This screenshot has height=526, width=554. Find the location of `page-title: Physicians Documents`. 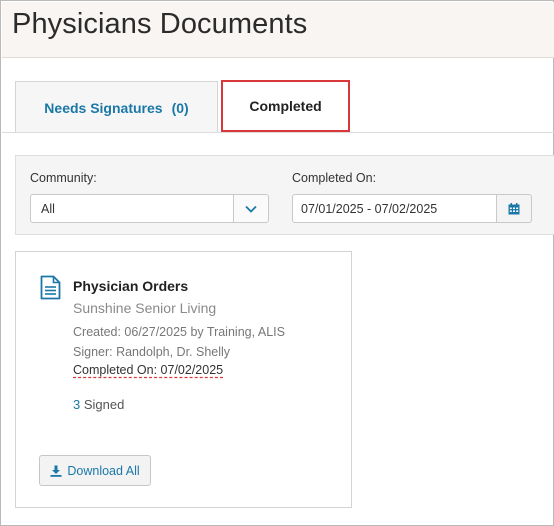

page-title: Physicians Documents is located at coordinates (160, 24).